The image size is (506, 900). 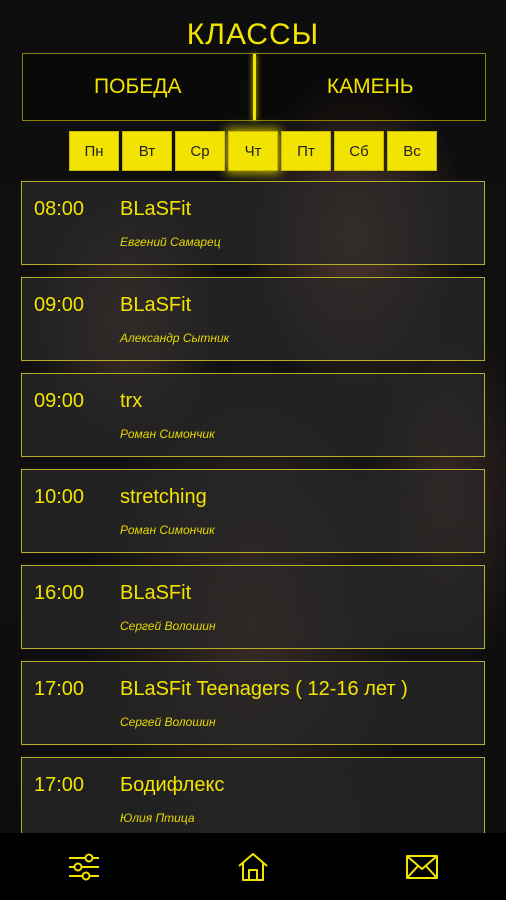 I want to click on tab-location-kamen: КАМЕНЬ, so click(x=371, y=87).